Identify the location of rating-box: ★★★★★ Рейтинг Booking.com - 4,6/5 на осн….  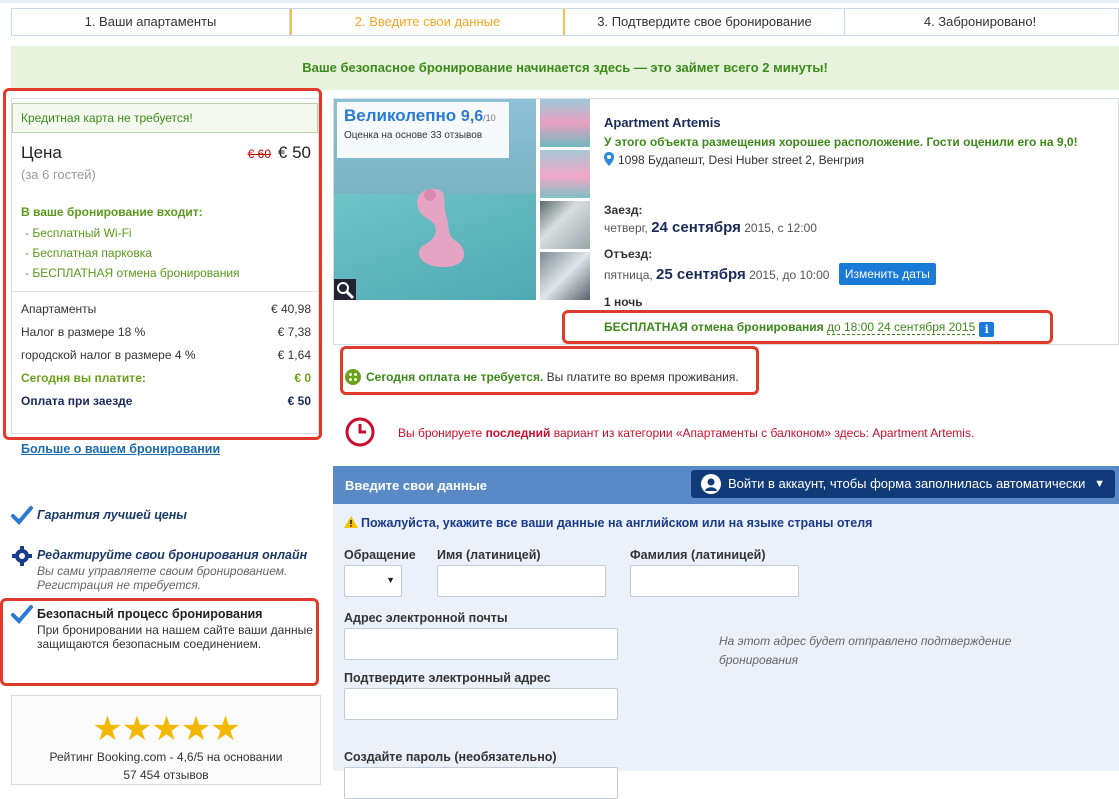
(166, 740).